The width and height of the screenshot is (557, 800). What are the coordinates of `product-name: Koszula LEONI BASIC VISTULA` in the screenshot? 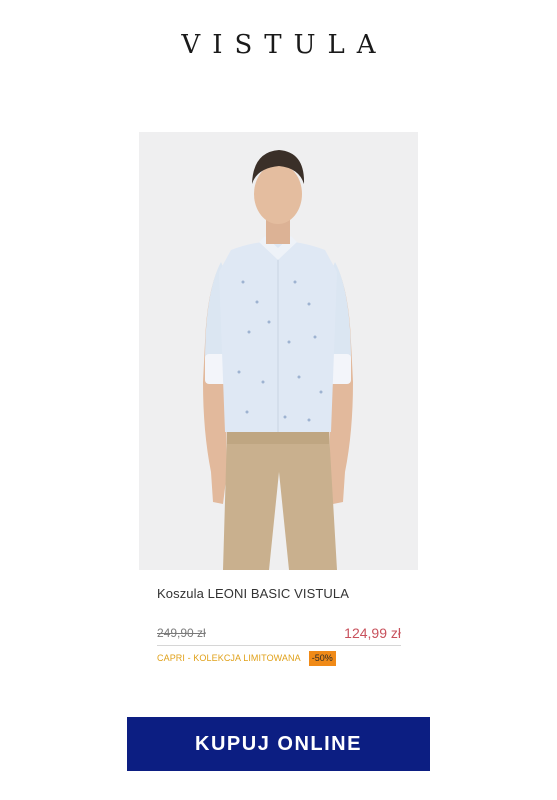 It's located at (253, 593).